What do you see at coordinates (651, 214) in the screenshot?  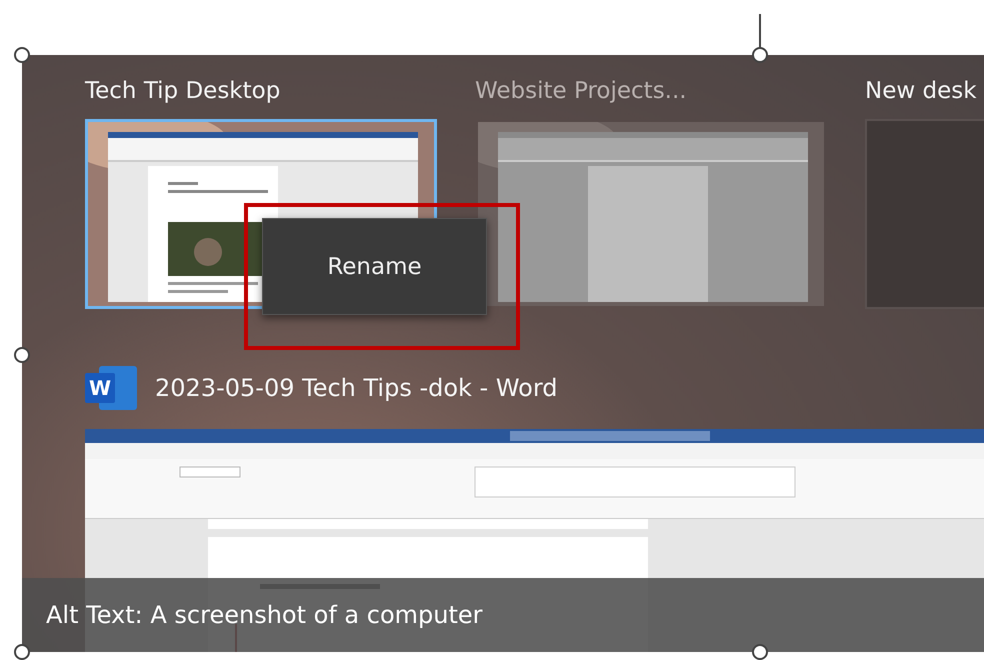 I see `desktop-thumbnail` at bounding box center [651, 214].